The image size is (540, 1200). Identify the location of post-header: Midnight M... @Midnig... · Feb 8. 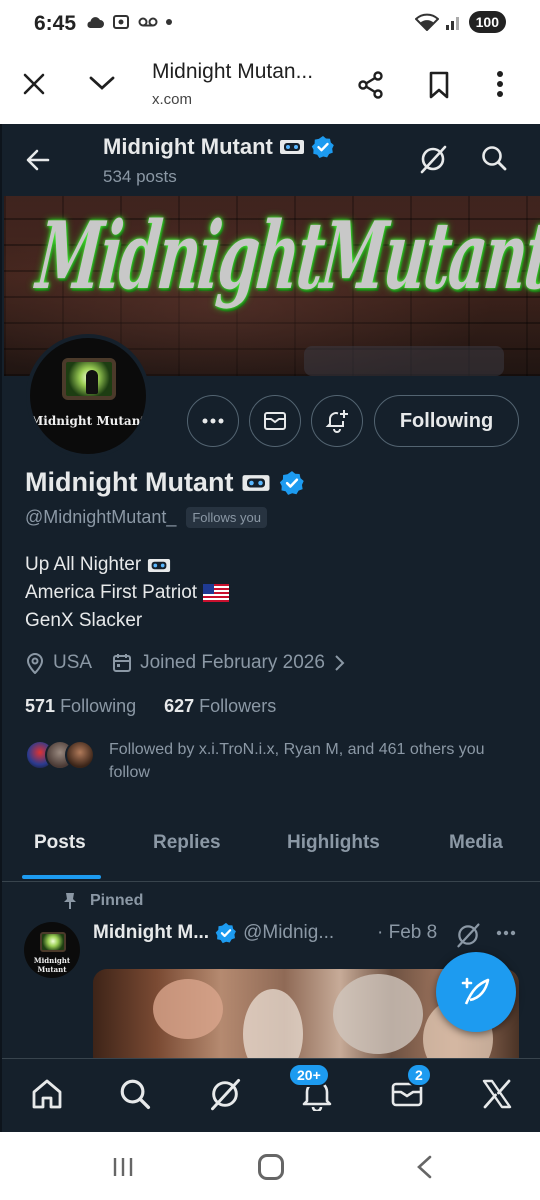
(273, 933).